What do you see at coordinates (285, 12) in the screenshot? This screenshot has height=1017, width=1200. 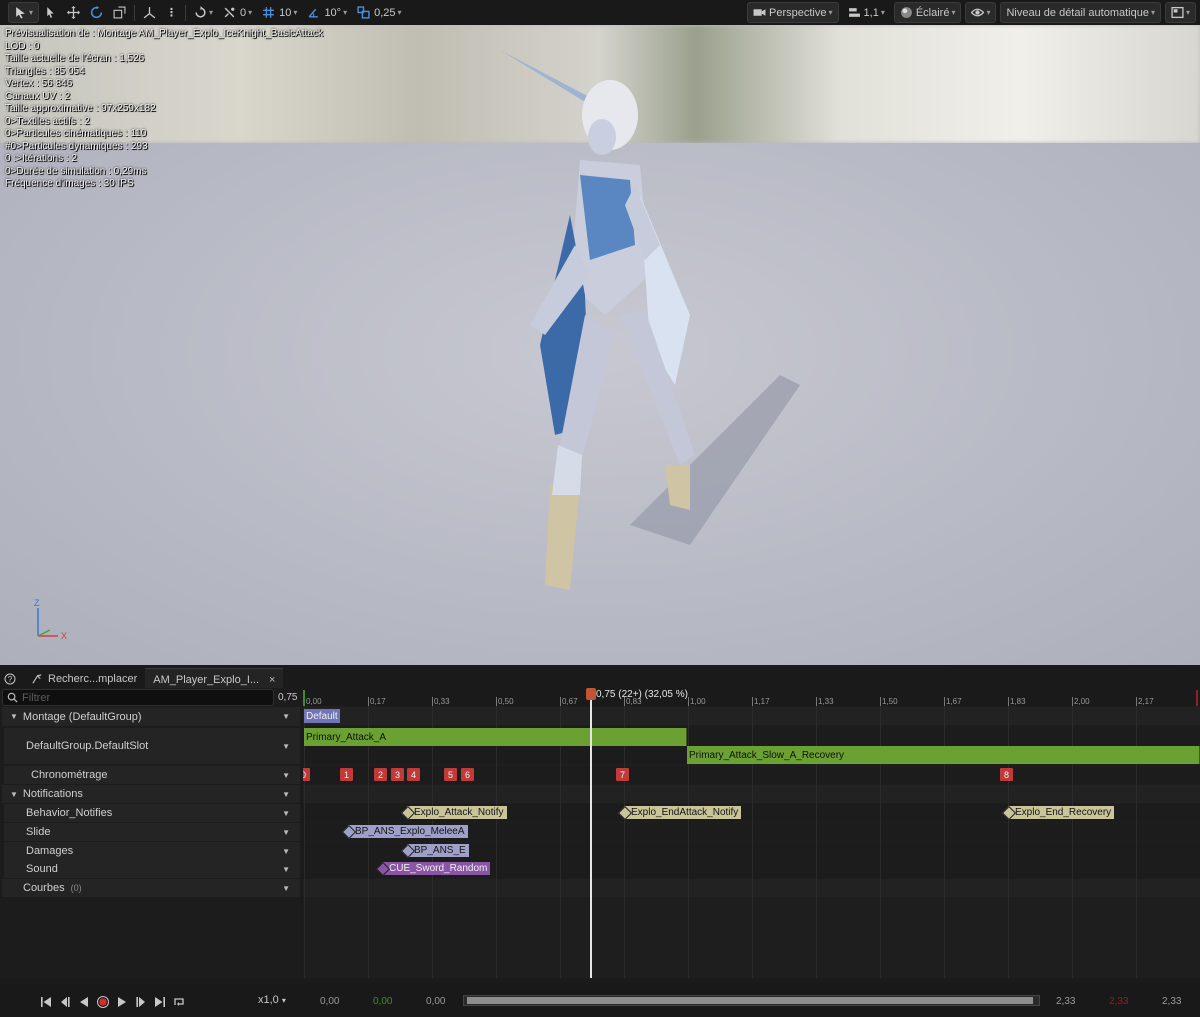 I see `grid-snap-value: 10` at bounding box center [285, 12].